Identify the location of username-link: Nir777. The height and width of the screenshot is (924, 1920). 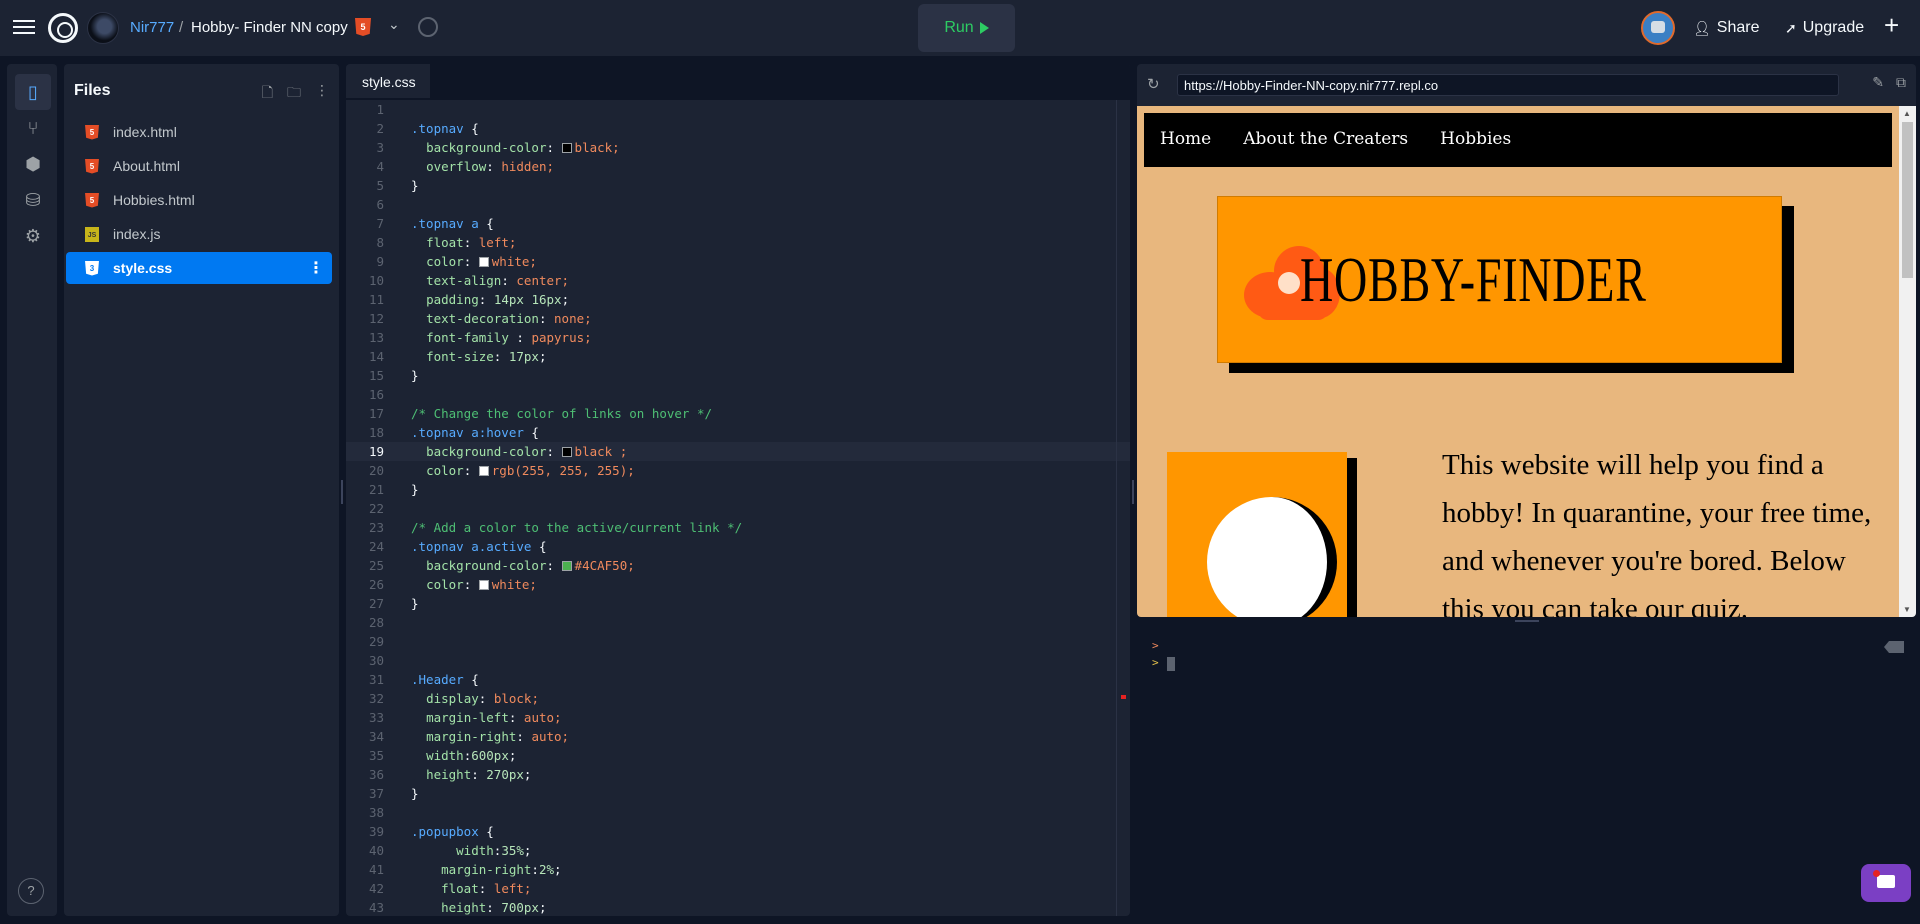
(152, 27).